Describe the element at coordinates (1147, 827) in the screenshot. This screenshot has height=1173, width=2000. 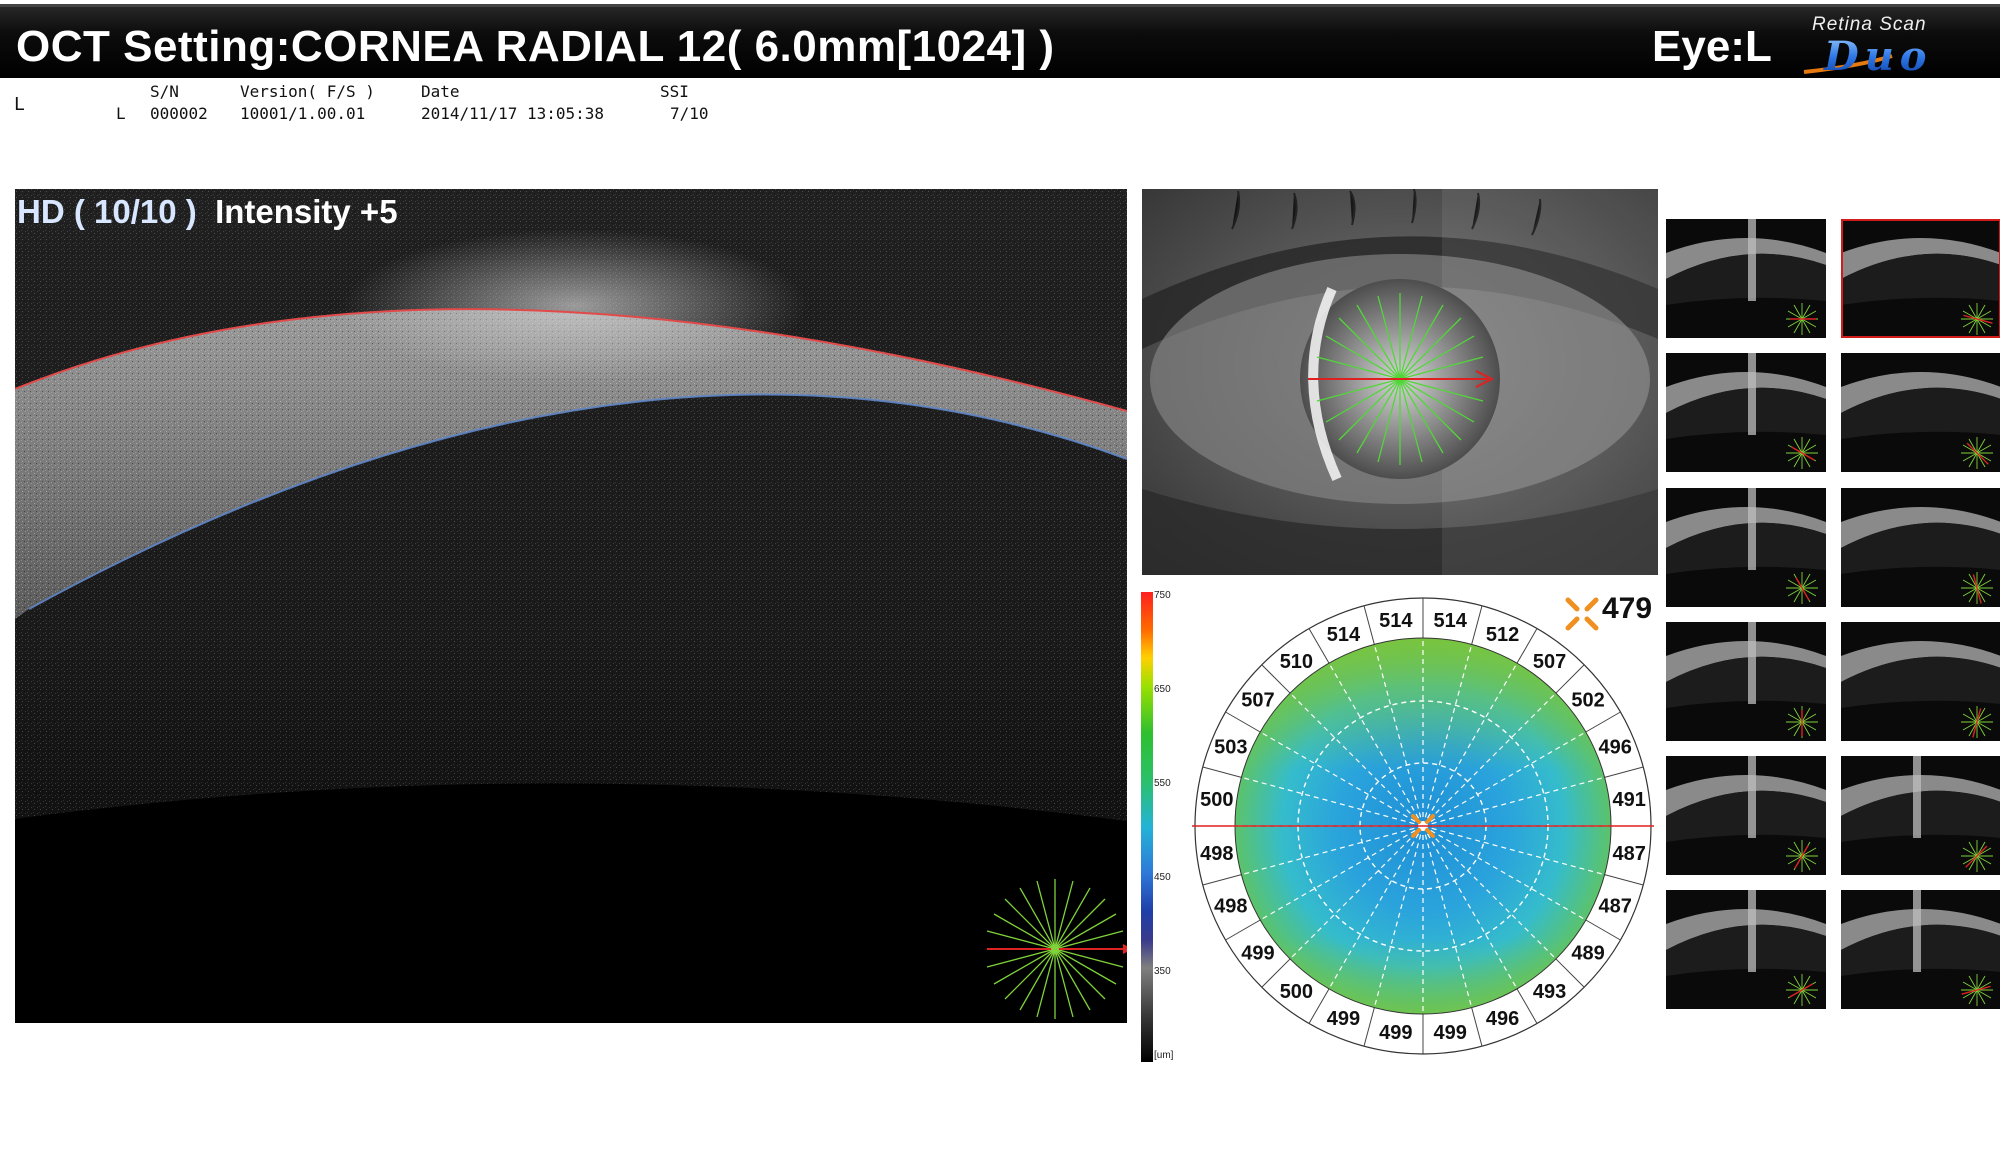
I see `color-scale-strip` at that location.